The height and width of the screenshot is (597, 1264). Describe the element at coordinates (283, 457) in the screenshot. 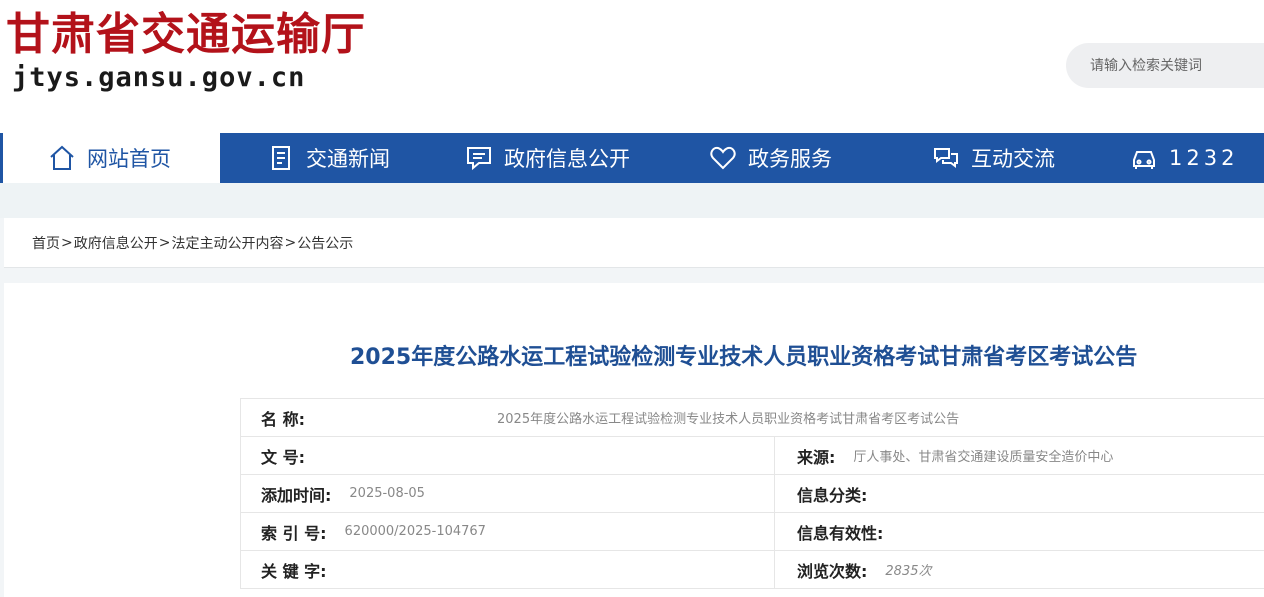

I see `meta-label-docno: 文 号:` at that location.